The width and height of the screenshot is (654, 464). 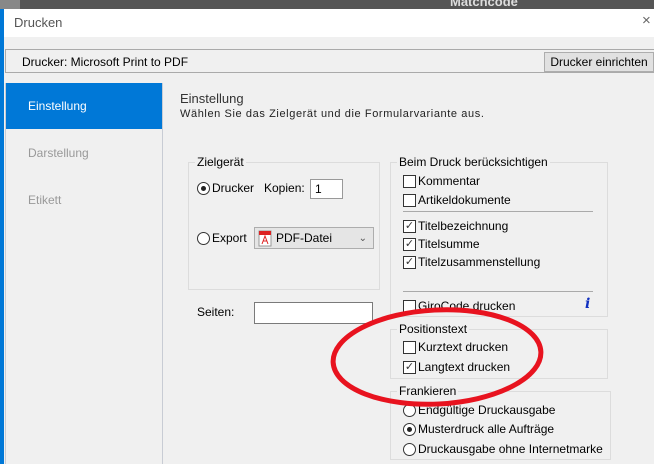 I want to click on checkbox-label: Titelsumme, so click(x=449, y=244).